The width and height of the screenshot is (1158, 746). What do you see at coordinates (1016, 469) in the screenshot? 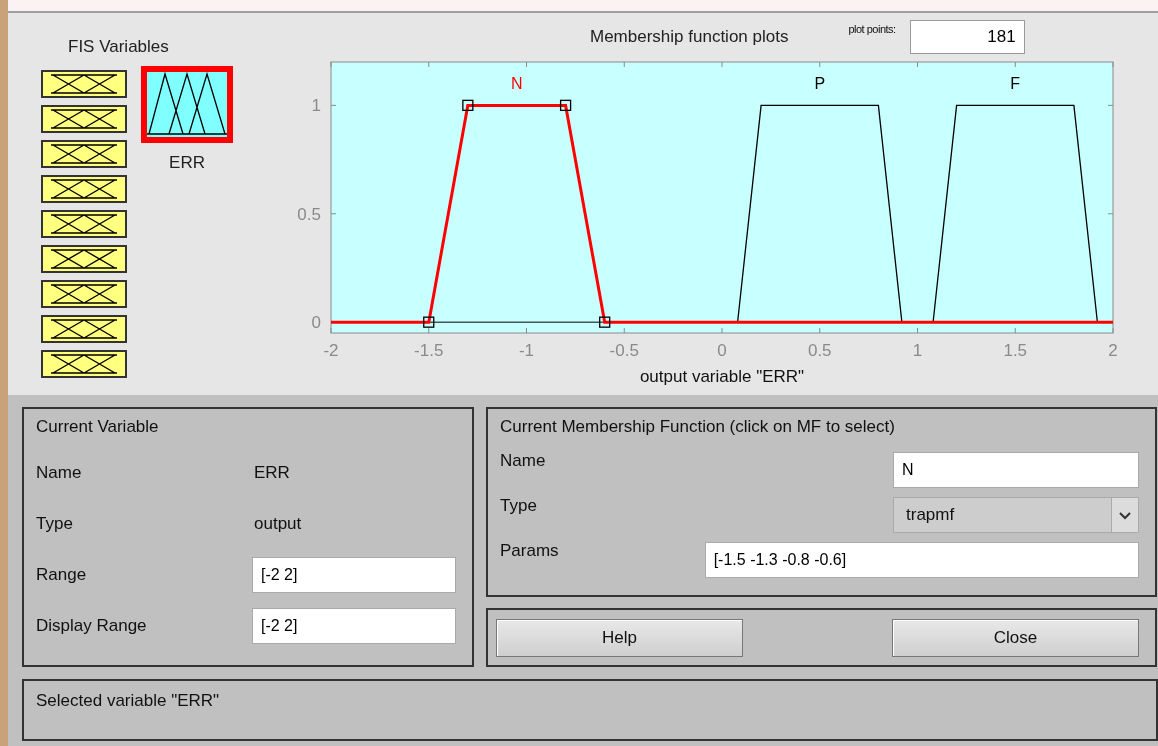
I see `name-field: N` at bounding box center [1016, 469].